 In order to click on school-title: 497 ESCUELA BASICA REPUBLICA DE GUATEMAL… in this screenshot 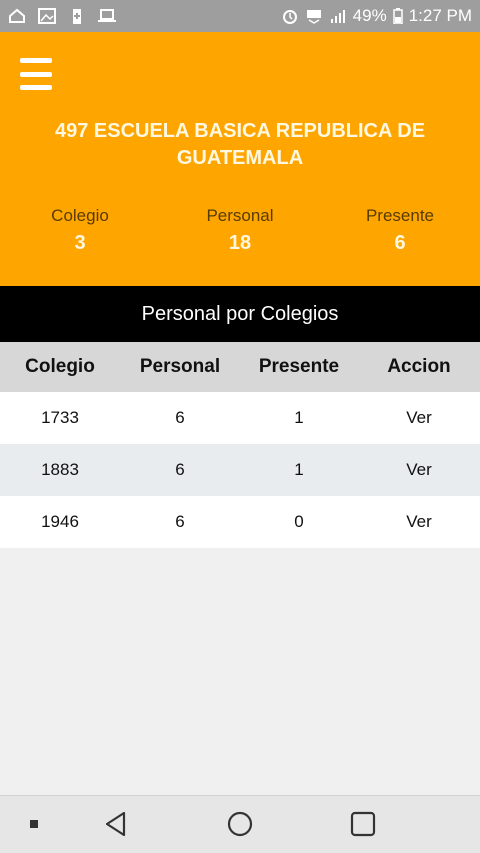, I will do `click(240, 144)`.